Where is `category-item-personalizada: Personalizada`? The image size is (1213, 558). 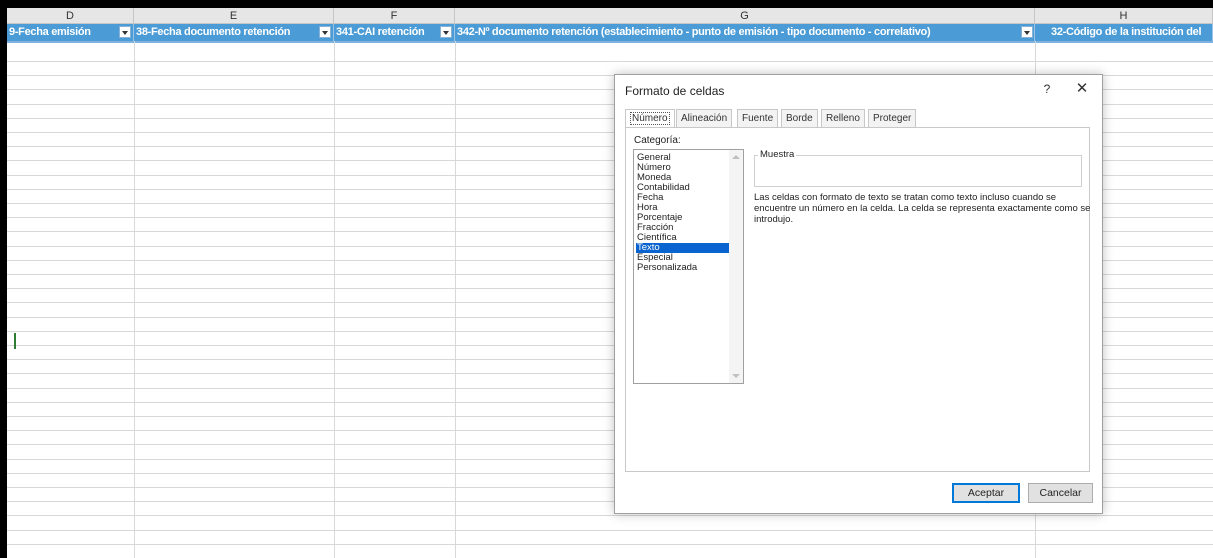
category-item-personalizada: Personalizada is located at coordinates (683, 268).